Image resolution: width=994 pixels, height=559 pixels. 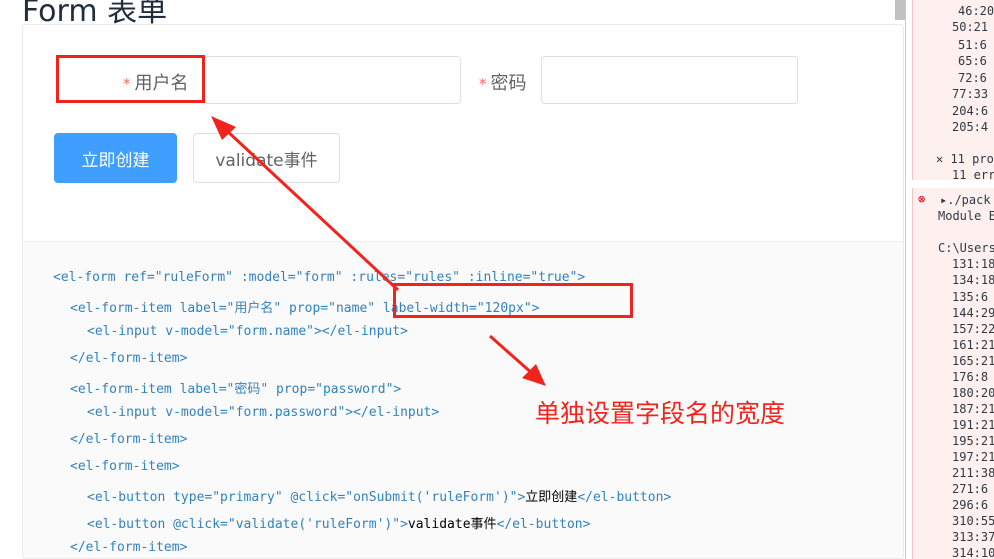 What do you see at coordinates (966, 216) in the screenshot?
I see `console-error-module: Module E` at bounding box center [966, 216].